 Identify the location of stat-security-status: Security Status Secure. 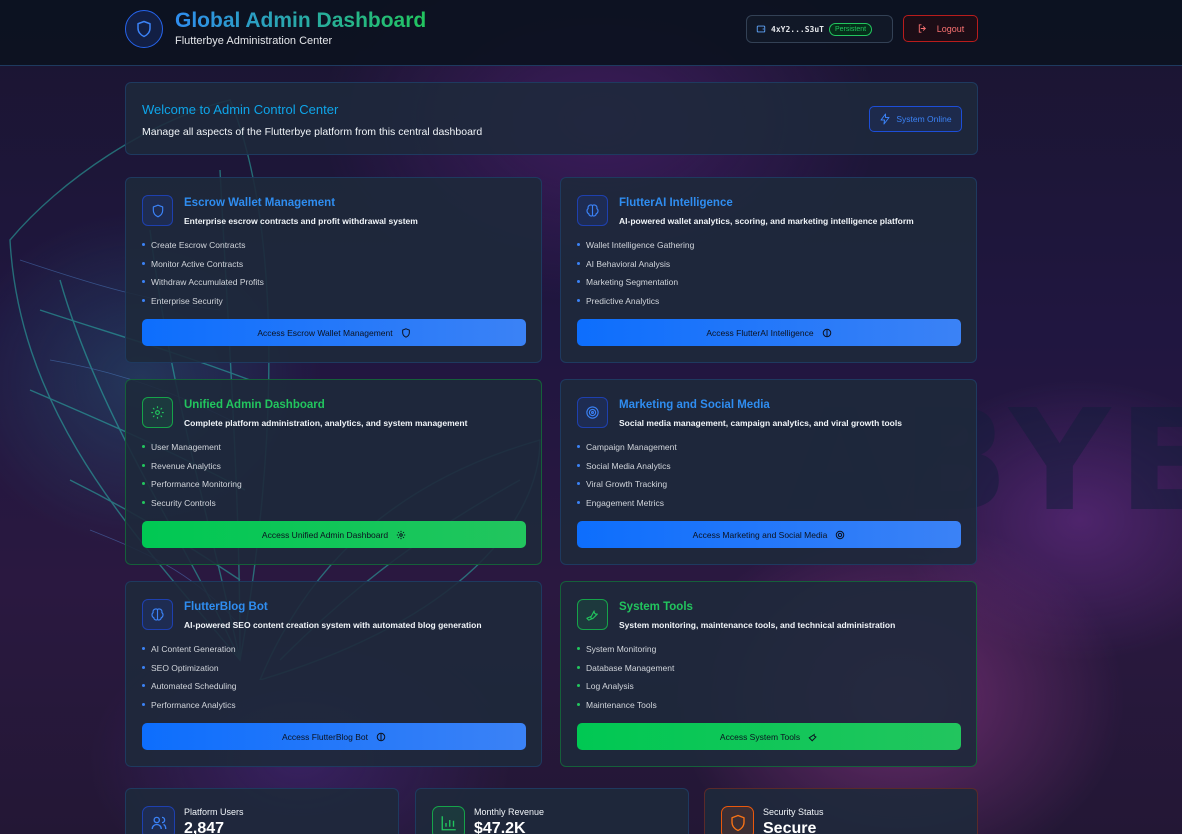
(841, 811).